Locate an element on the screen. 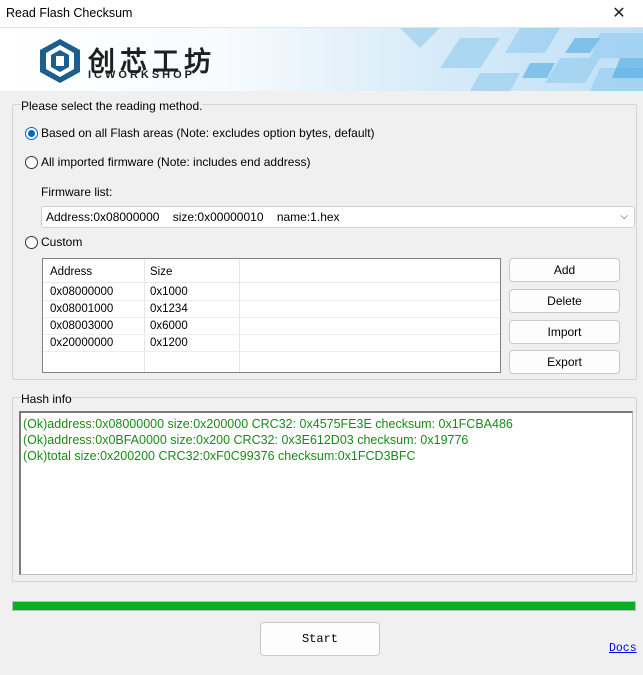 The image size is (643, 675). table-row: 0x20000000 0x1200 is located at coordinates (271, 343).